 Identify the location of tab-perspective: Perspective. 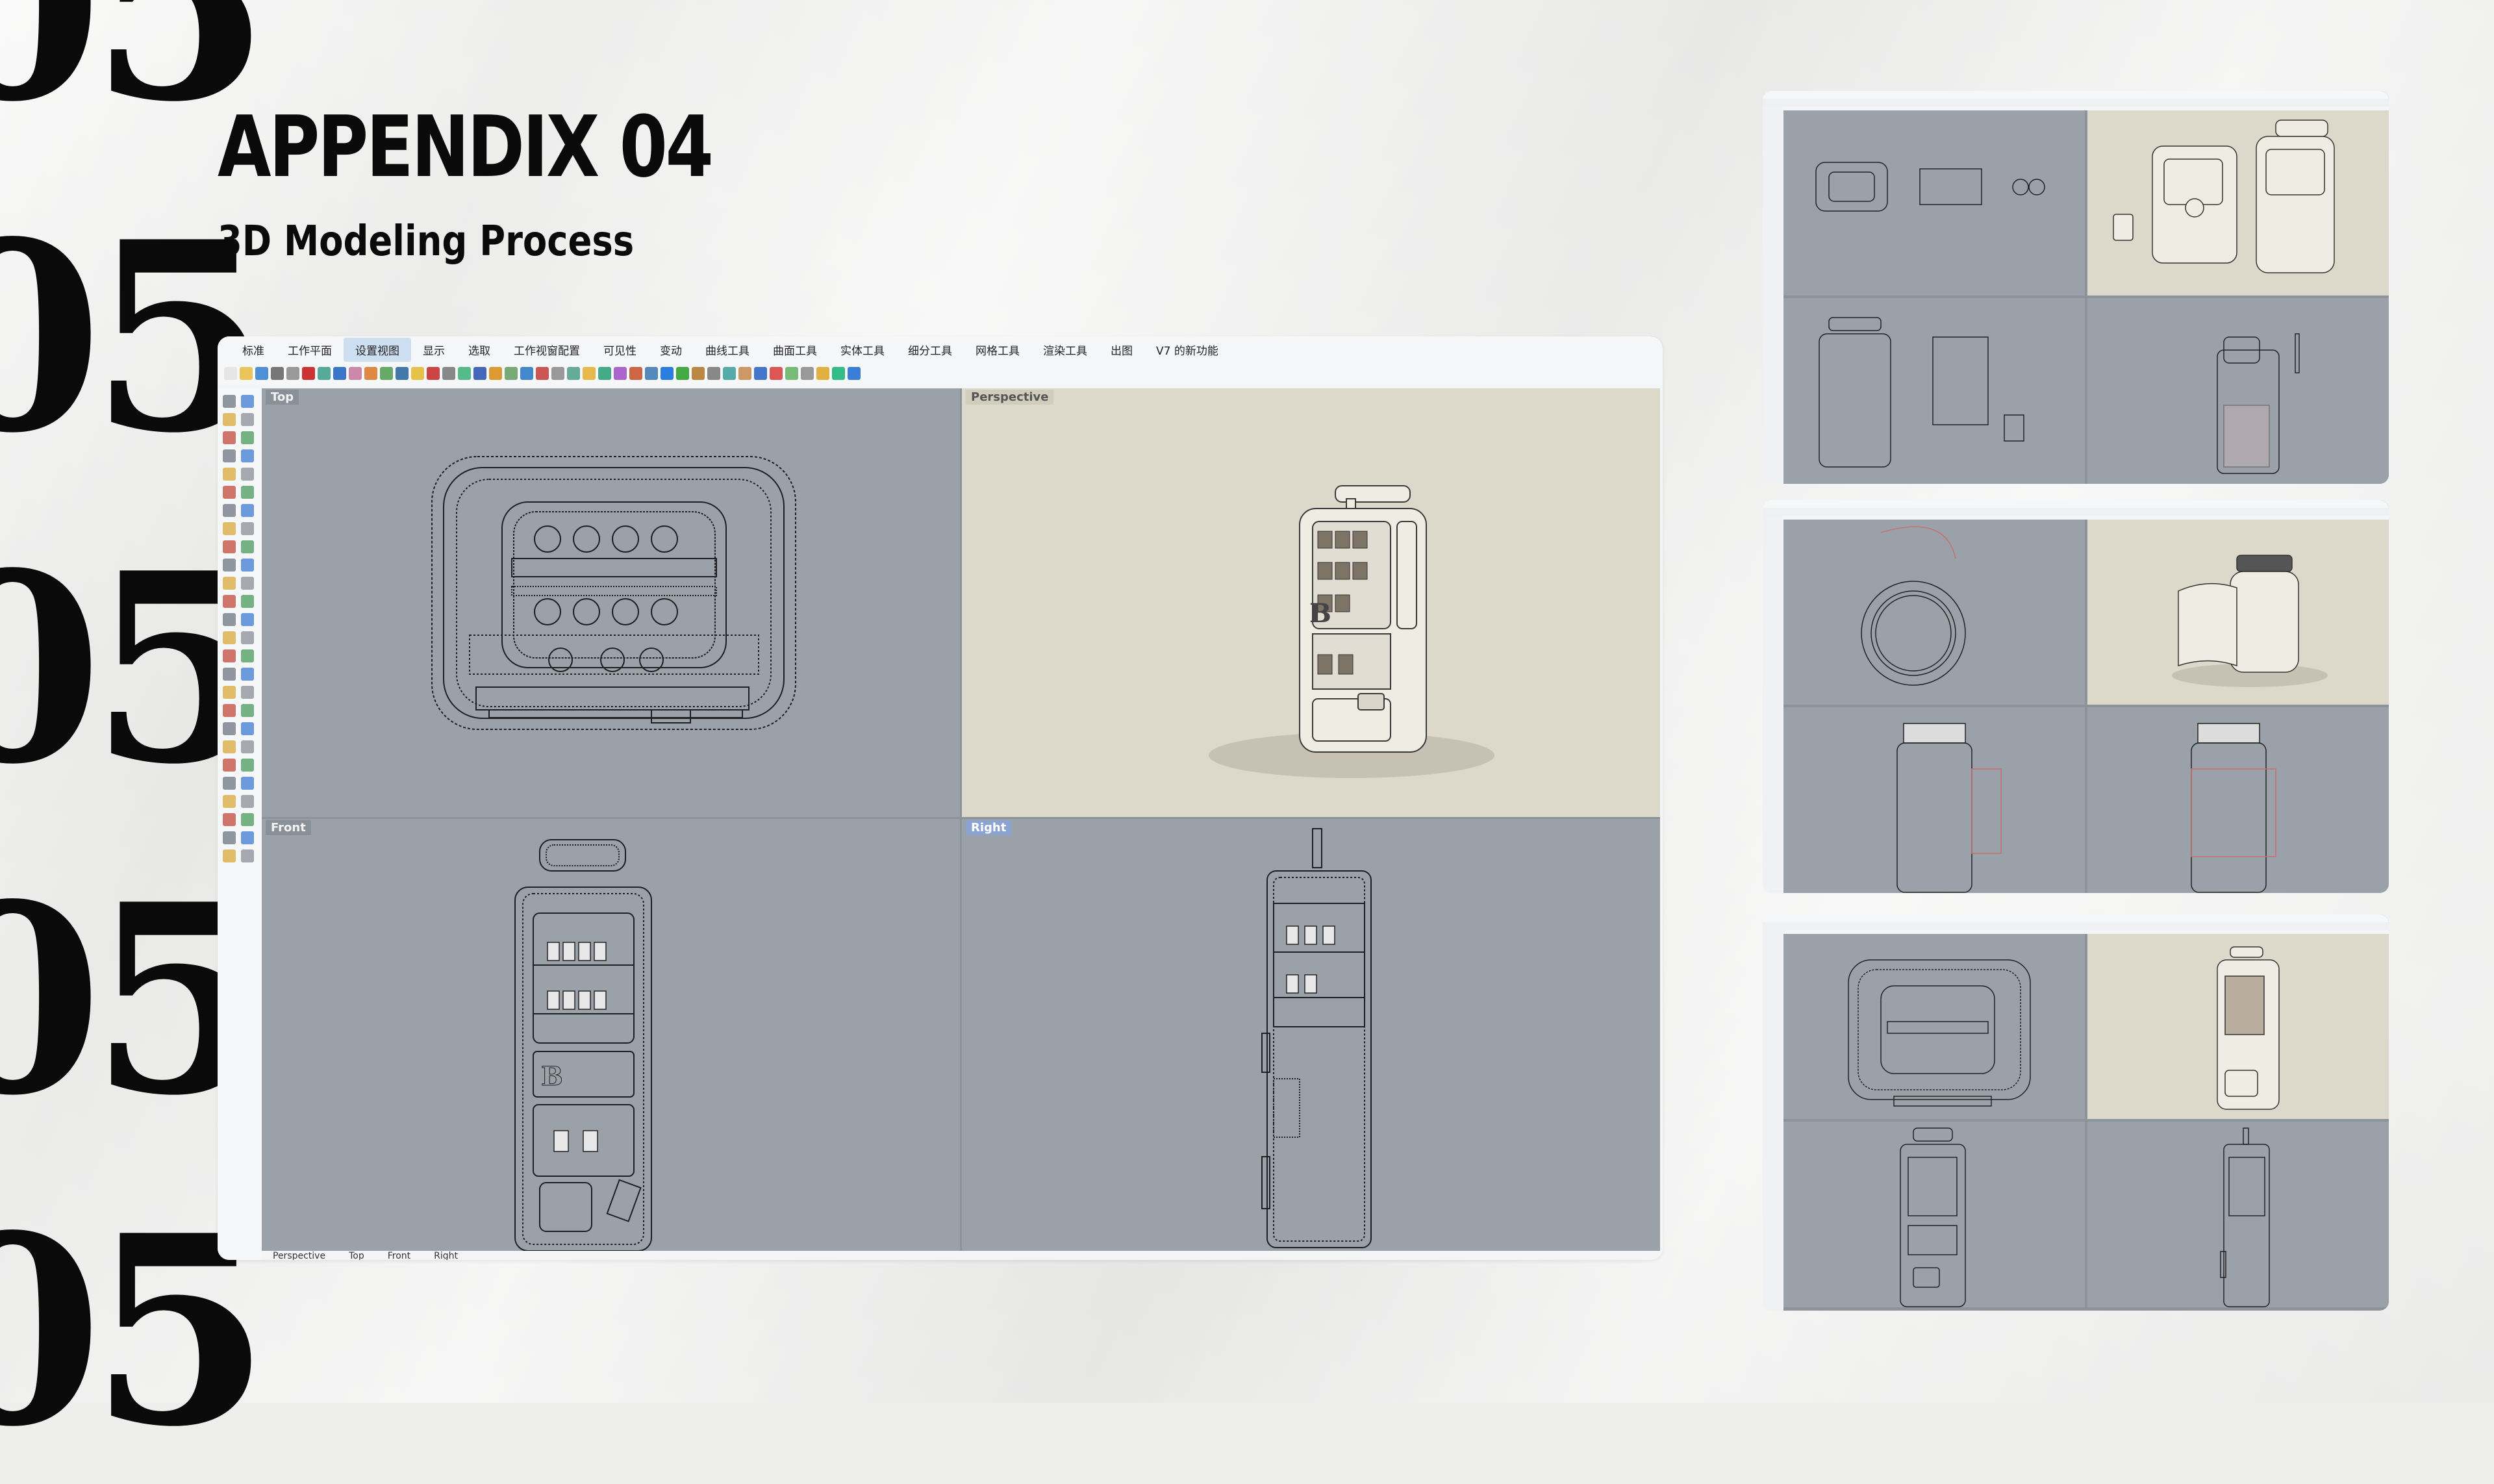
(299, 1256).